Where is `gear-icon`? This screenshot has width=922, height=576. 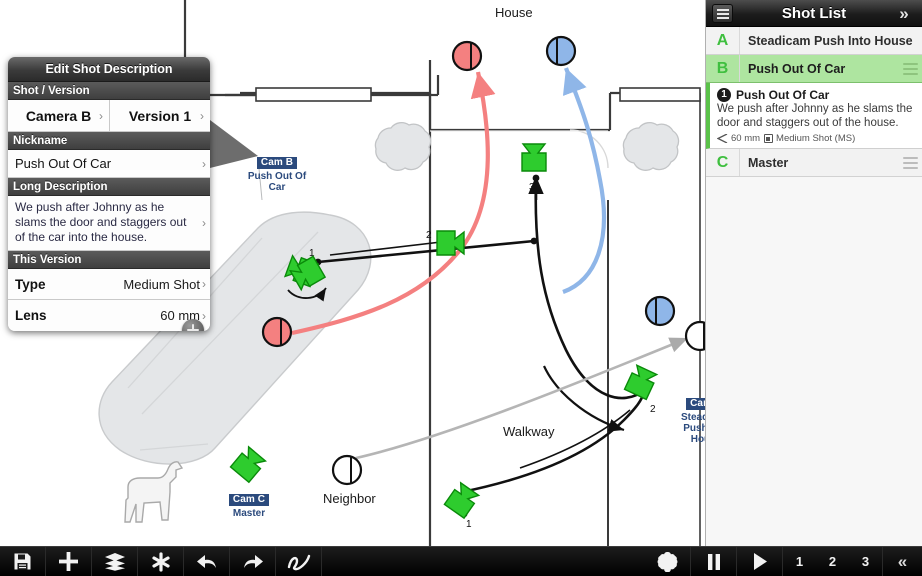 gear-icon is located at coordinates (667, 561).